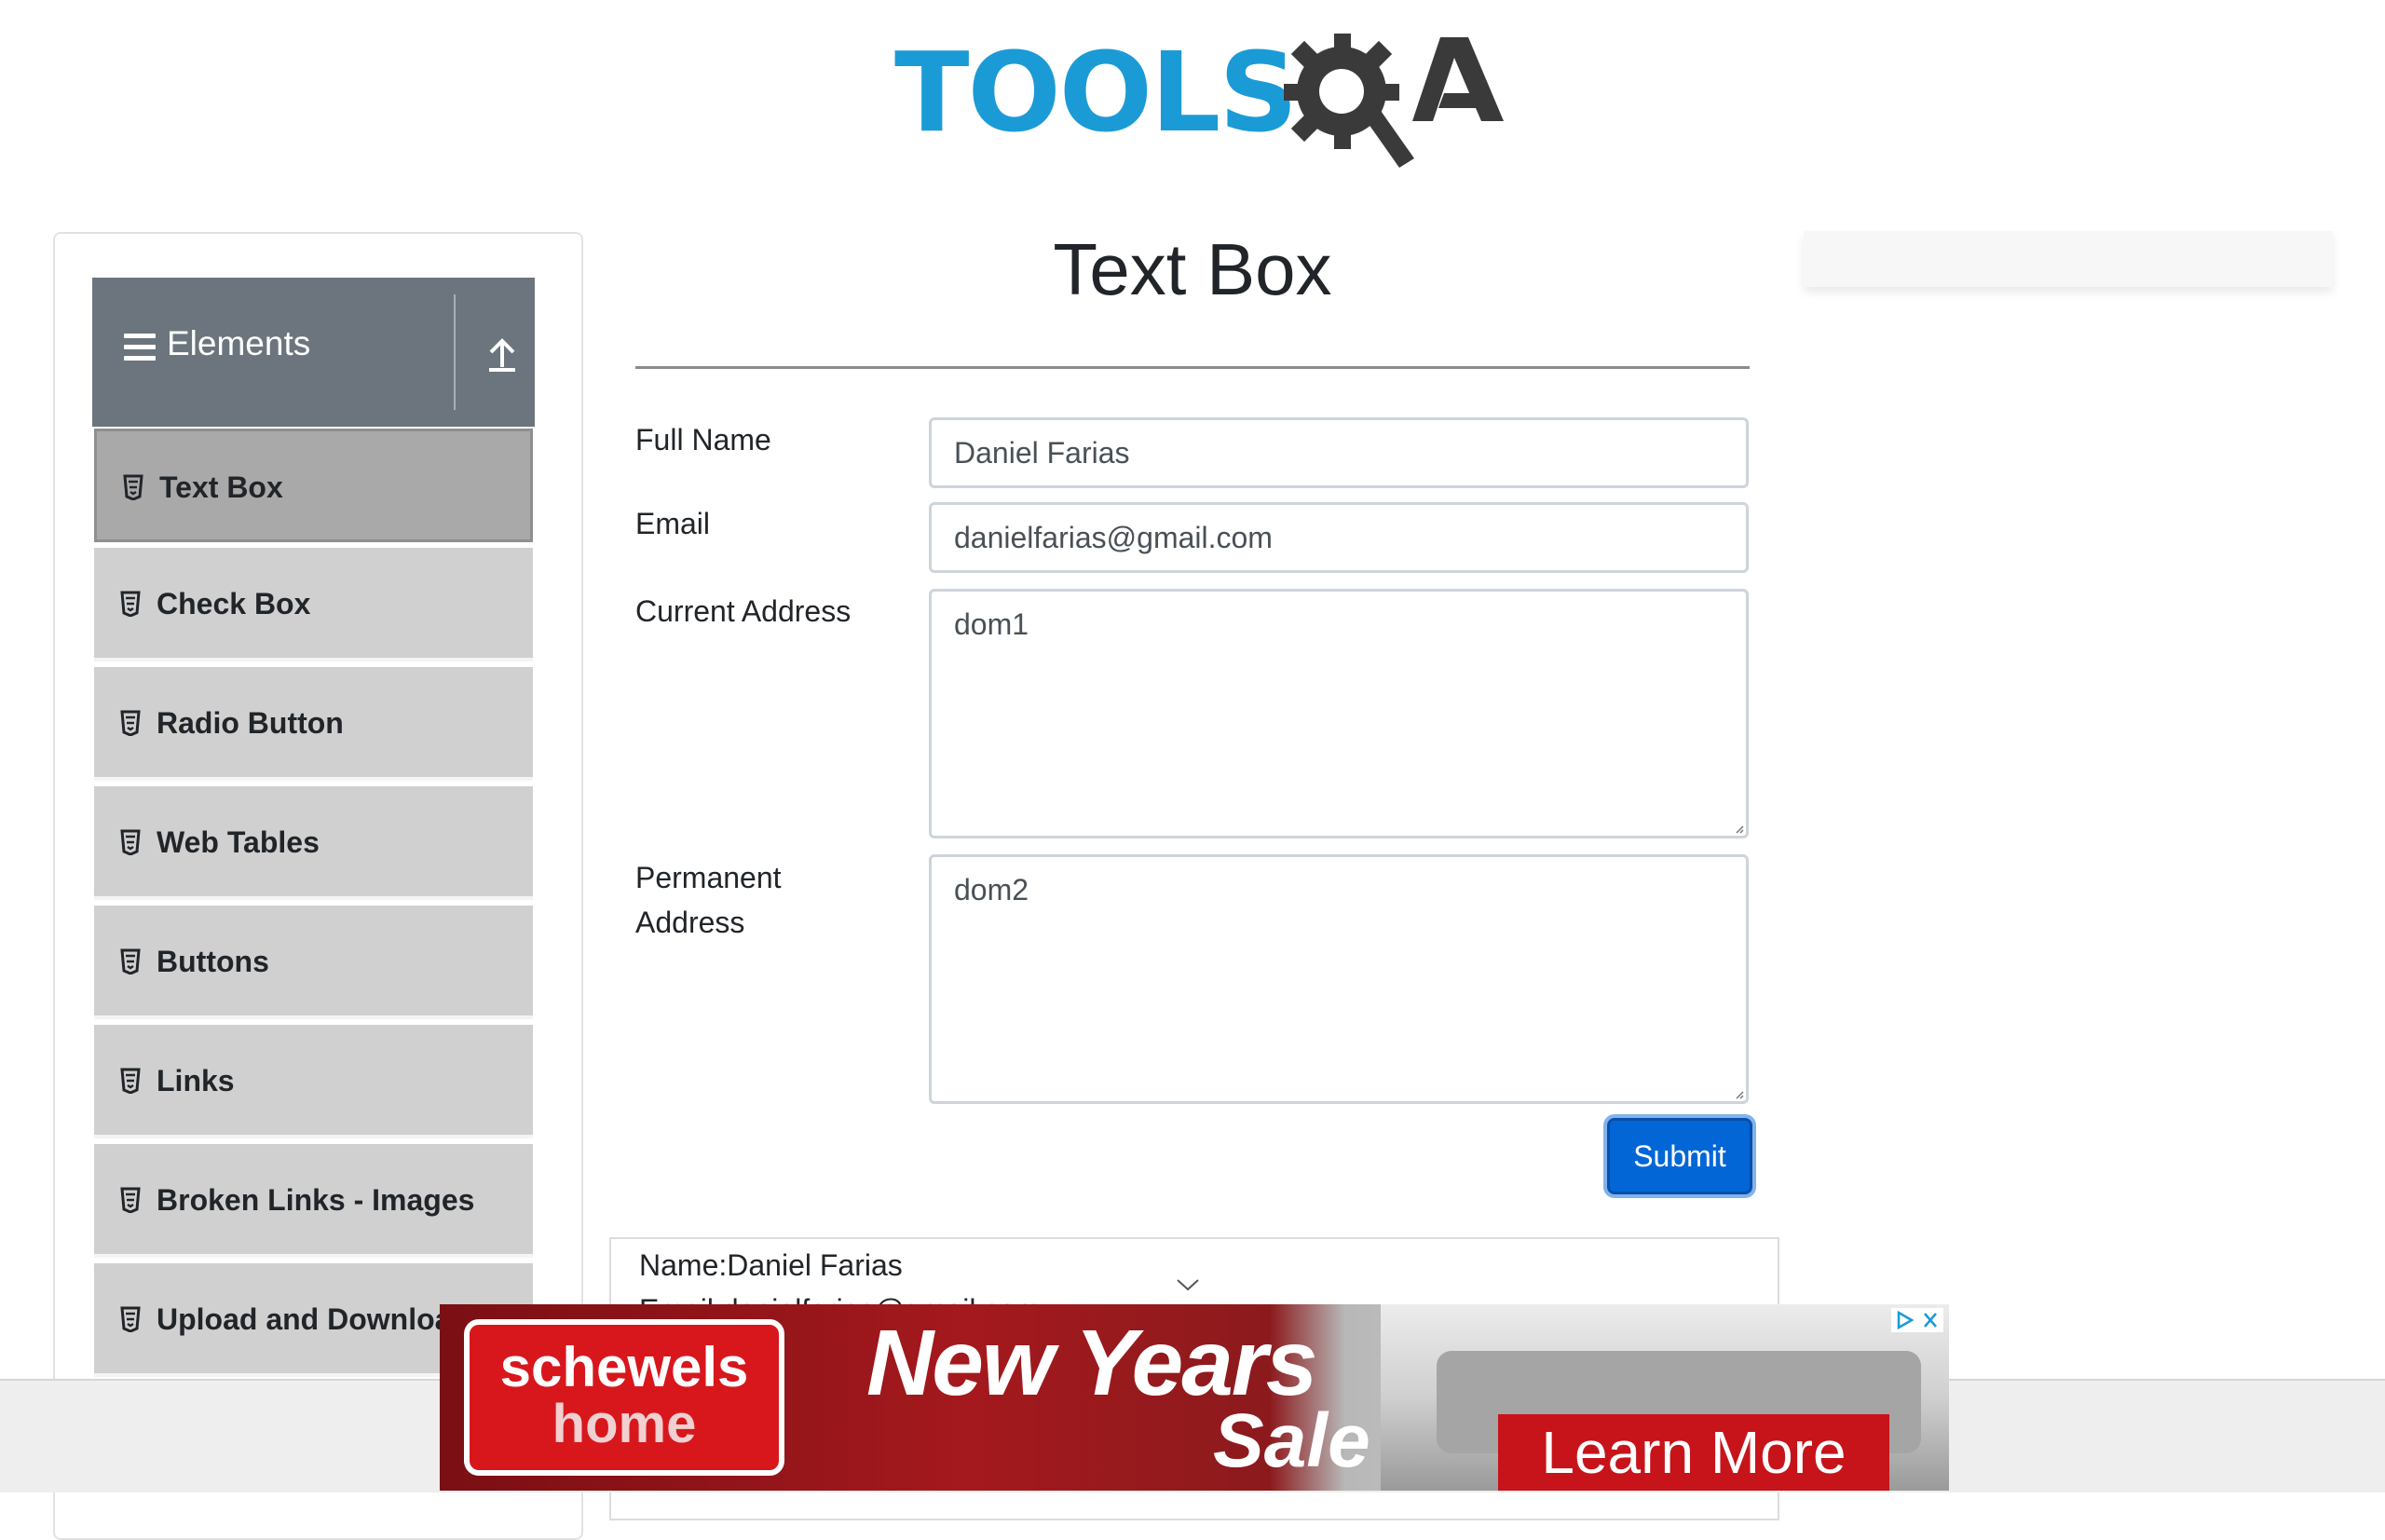  What do you see at coordinates (1693, 1452) in the screenshot?
I see `ad-learn-more-button: Learn More` at bounding box center [1693, 1452].